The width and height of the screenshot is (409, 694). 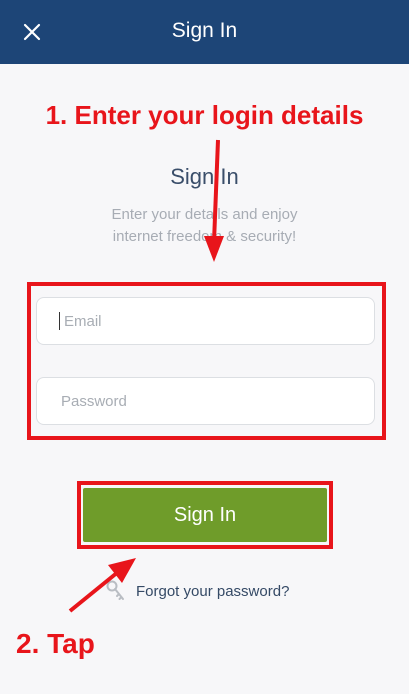 I want to click on annotation-step-1: 1. Enter your login details, so click(x=204, y=115).